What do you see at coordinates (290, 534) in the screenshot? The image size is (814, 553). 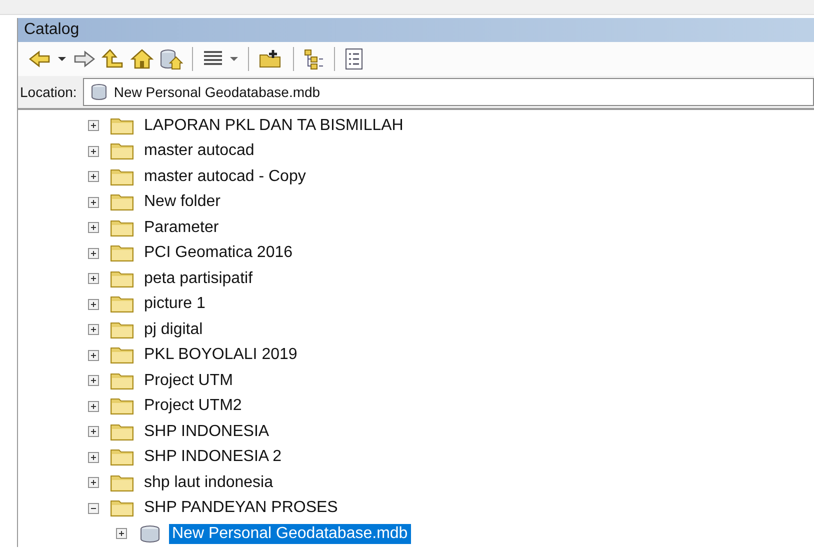 I see `tree-item: New Personal Geodatabase.mdb` at bounding box center [290, 534].